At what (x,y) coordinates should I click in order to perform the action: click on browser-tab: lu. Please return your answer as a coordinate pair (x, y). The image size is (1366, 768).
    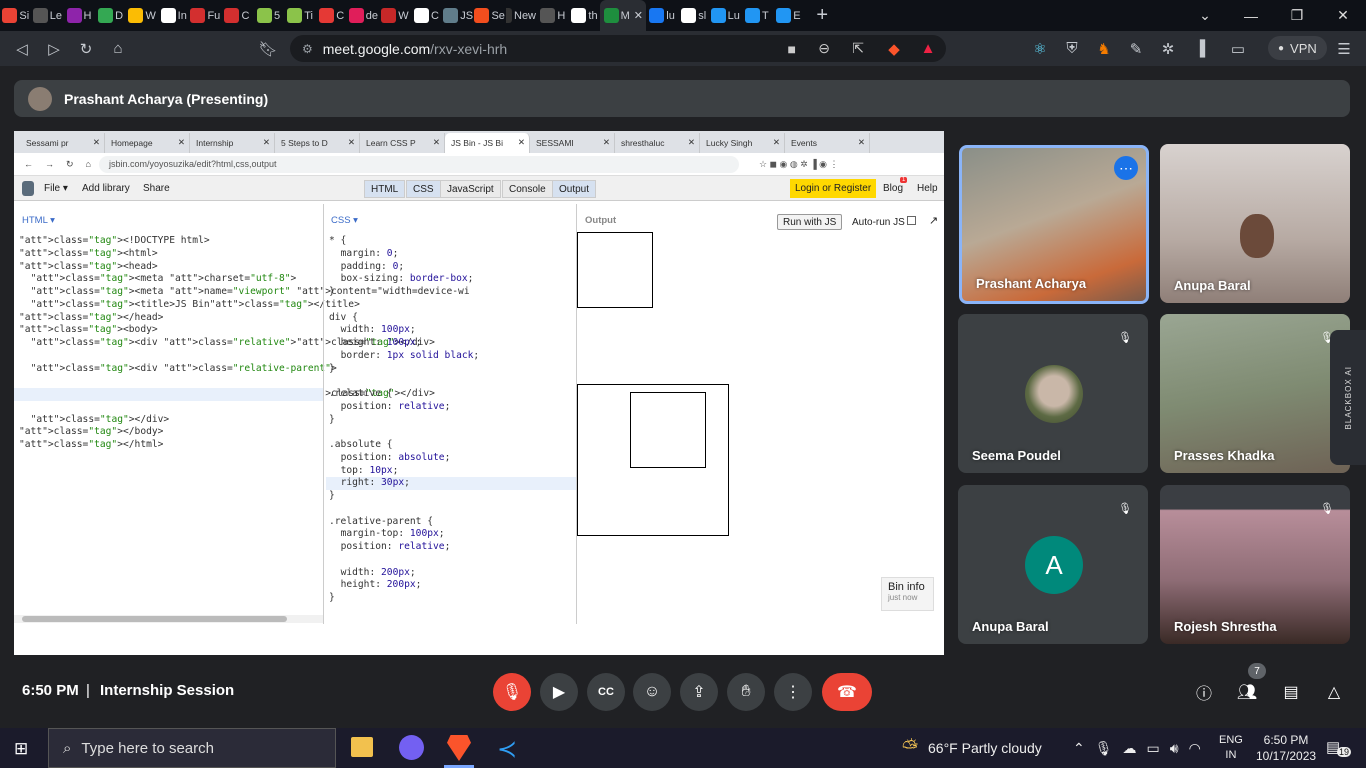
    Looking at the image, I should click on (662, 15).